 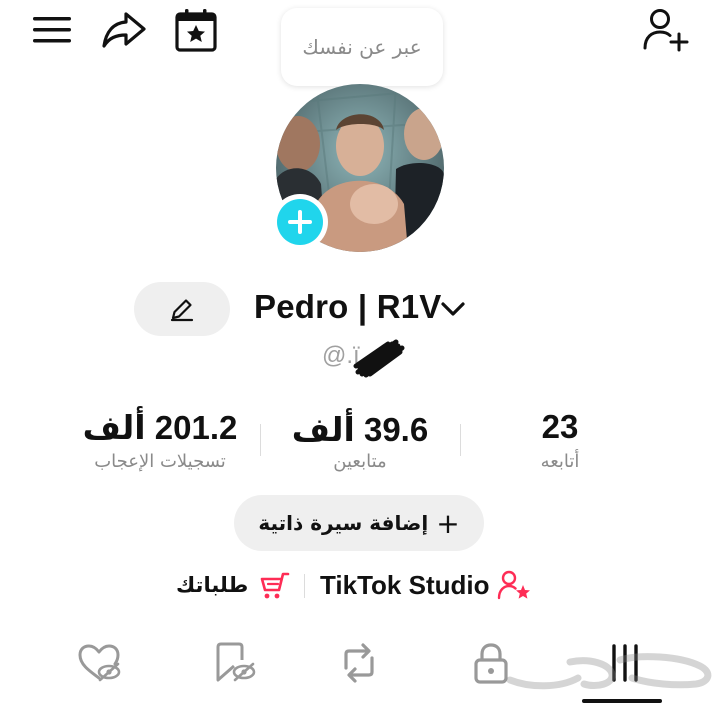 What do you see at coordinates (405, 584) in the screenshot?
I see `tiktok-studio-label: TikTok Studio` at bounding box center [405, 584].